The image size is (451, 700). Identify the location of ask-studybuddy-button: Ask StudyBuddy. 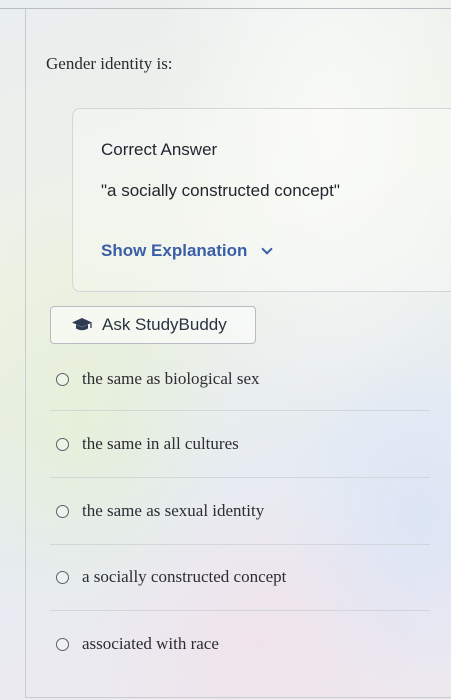
(153, 325).